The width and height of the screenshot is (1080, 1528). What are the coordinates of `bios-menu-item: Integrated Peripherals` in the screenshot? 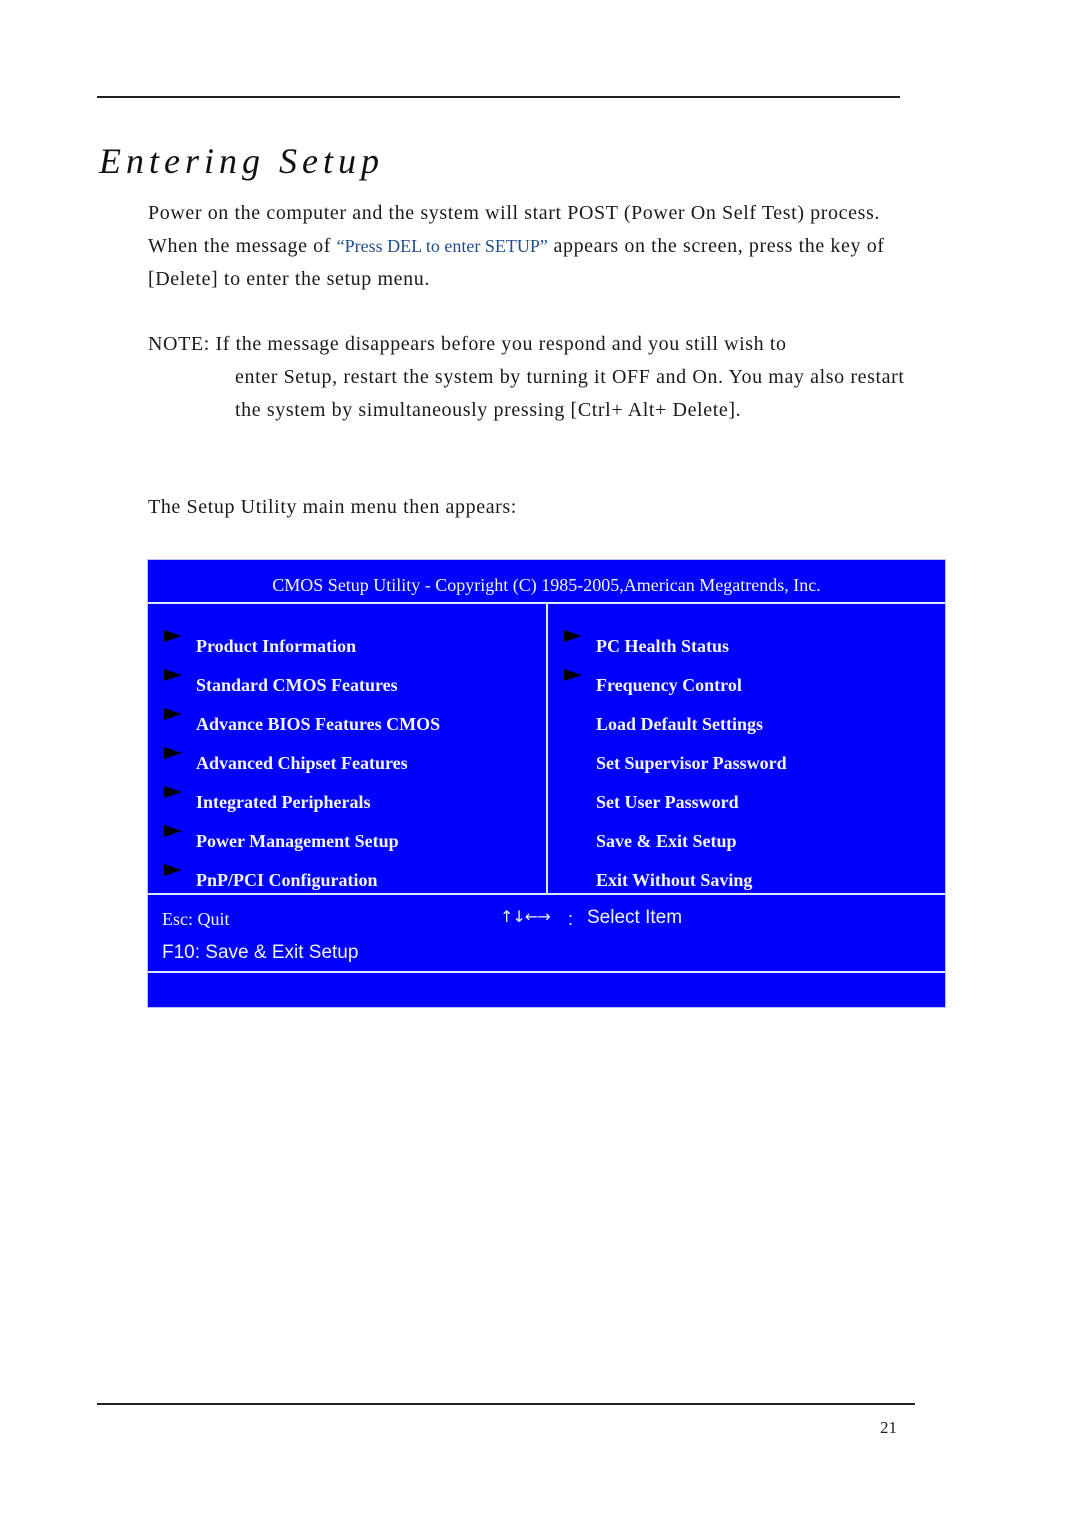 It's located at (347, 791).